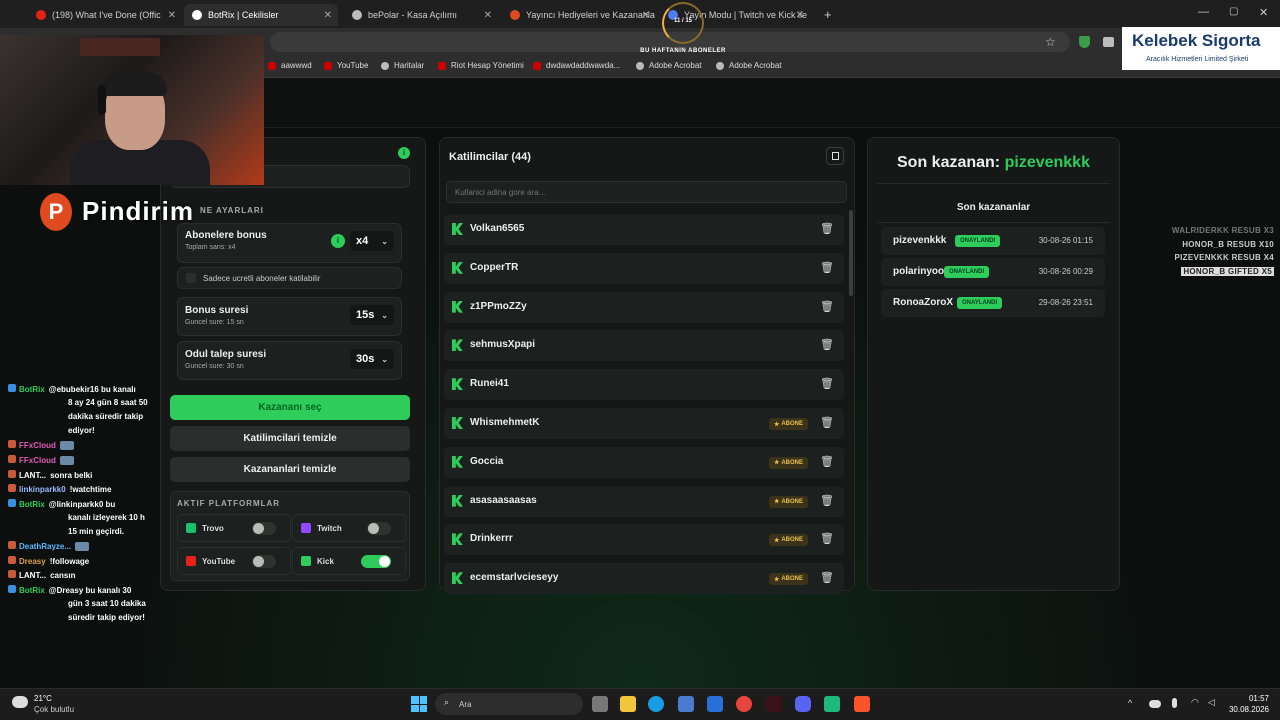  Describe the element at coordinates (1174, 703) in the screenshot. I see `microphone-icon` at that location.